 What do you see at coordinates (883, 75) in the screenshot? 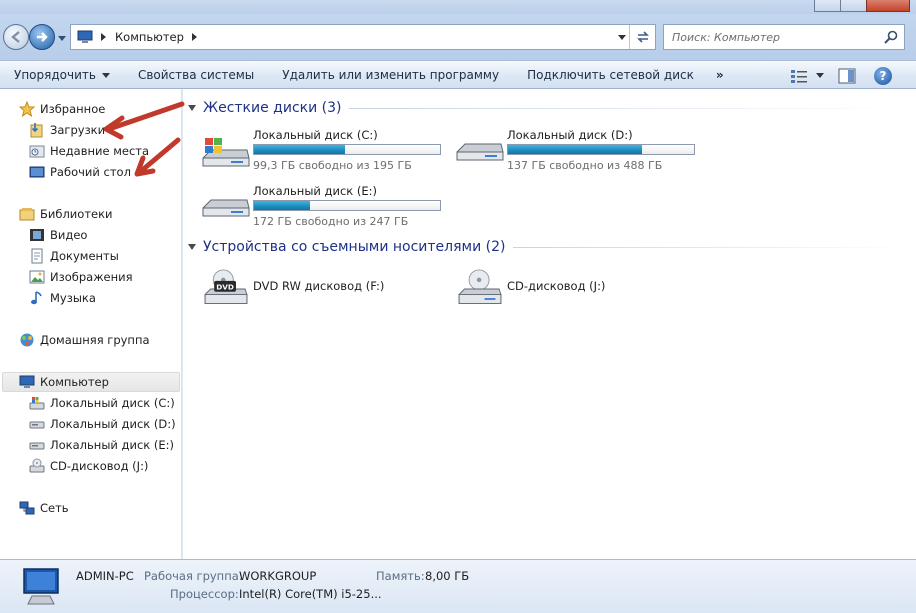
I see `help-button: ?` at bounding box center [883, 75].